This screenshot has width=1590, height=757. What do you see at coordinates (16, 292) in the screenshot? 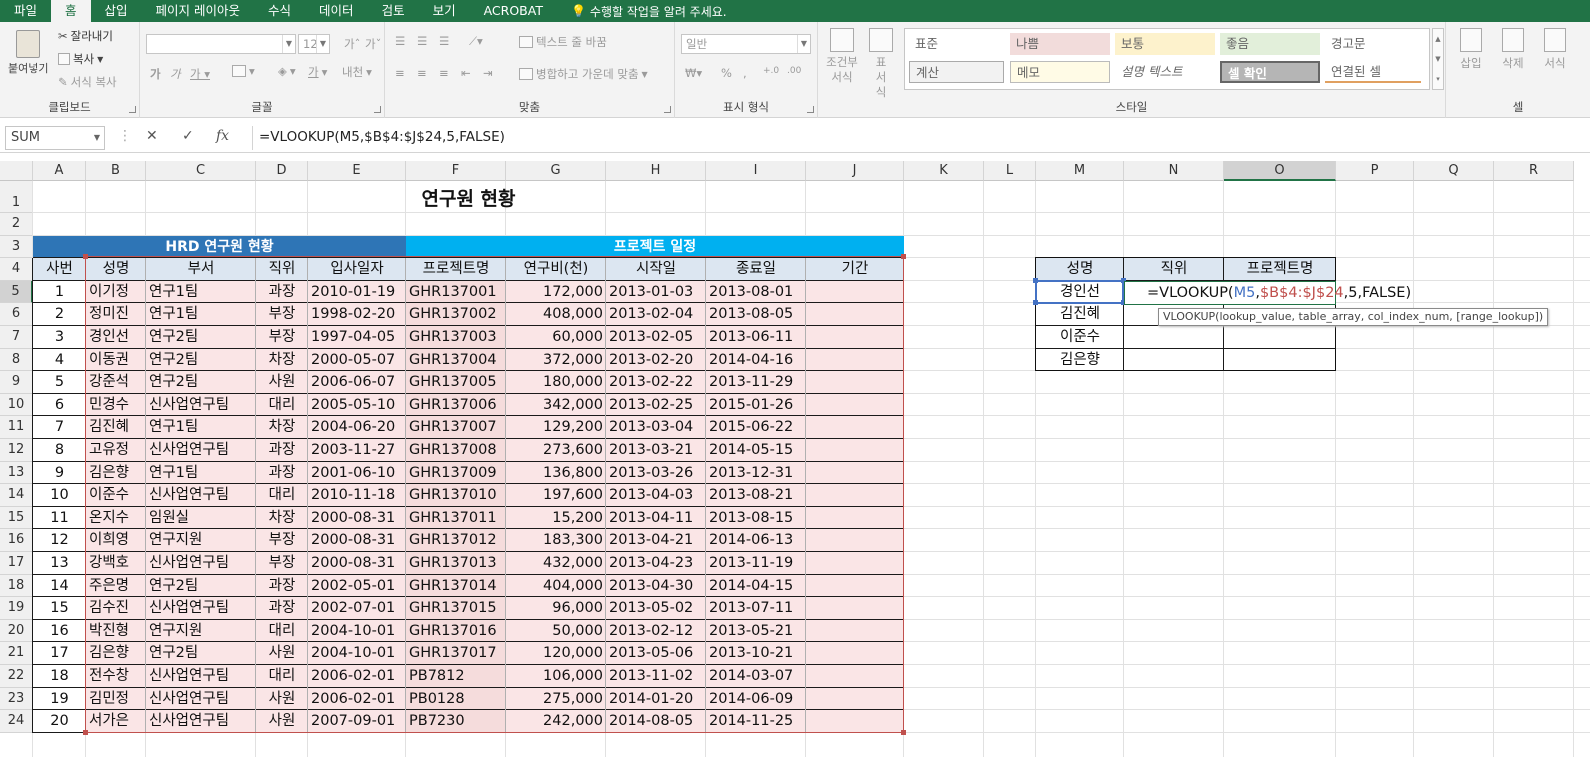
I see `row-header-5: 5` at bounding box center [16, 292].